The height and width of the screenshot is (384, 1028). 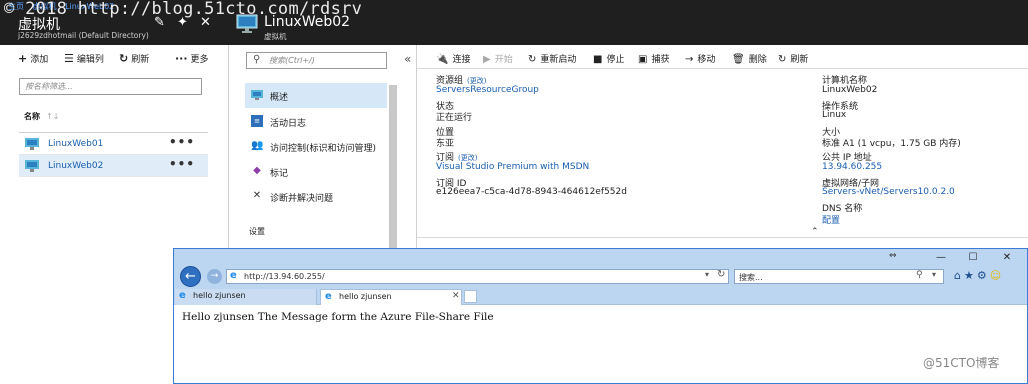 I want to click on maximize-icon: ✦, so click(x=182, y=22).